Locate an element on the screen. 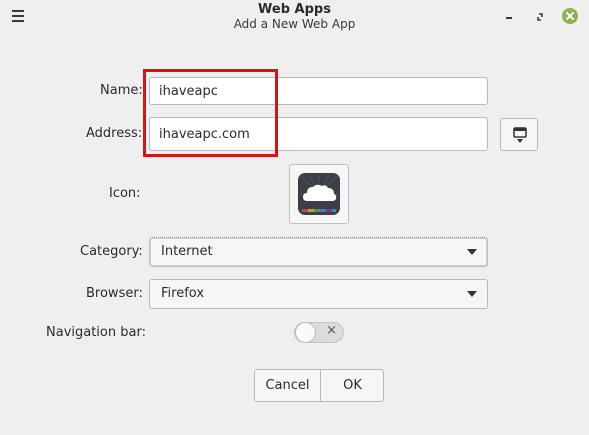 This screenshot has width=589, height=435. category-label: Category: is located at coordinates (111, 251).